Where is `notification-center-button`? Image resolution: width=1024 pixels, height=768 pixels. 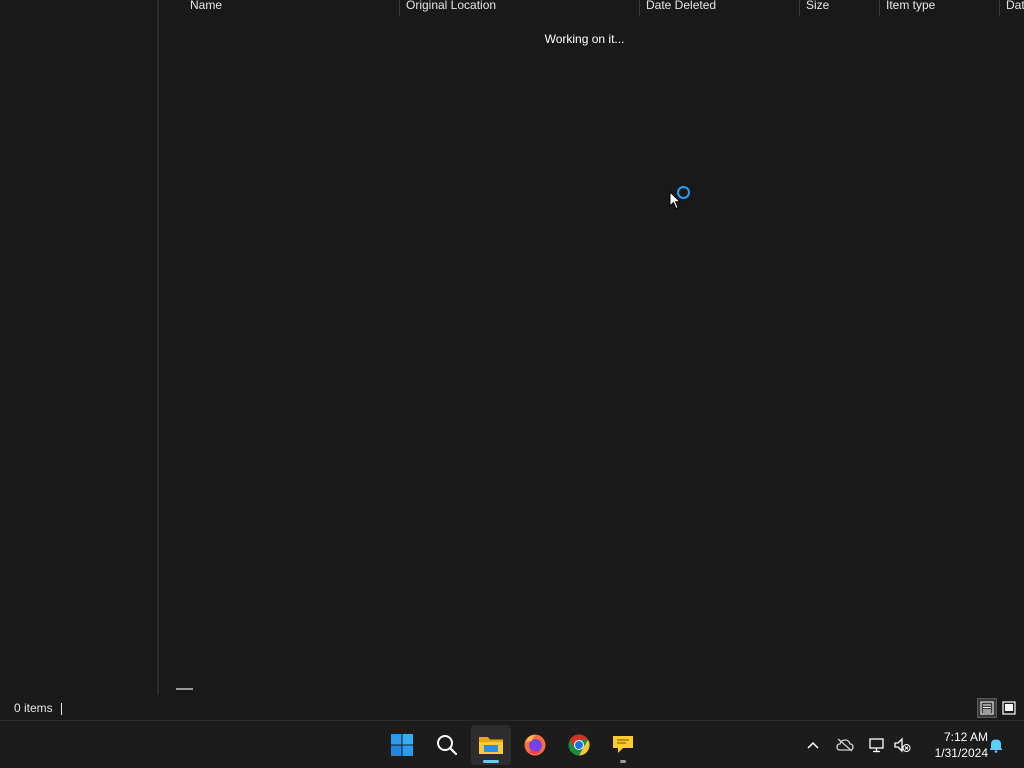
notification-center-button is located at coordinates (996, 745).